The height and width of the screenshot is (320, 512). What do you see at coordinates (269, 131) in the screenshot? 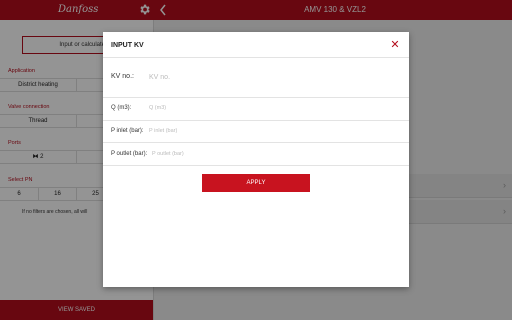
I see `p-inlet-input` at bounding box center [269, 131].